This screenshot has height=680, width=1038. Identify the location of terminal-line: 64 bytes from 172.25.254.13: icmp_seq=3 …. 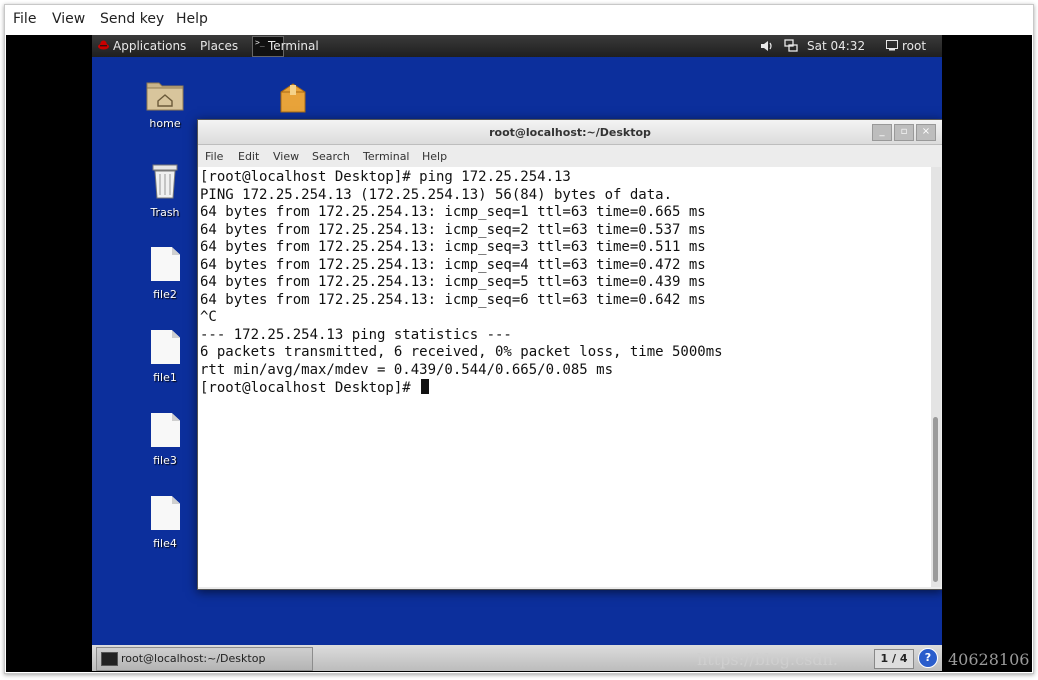
(453, 247).